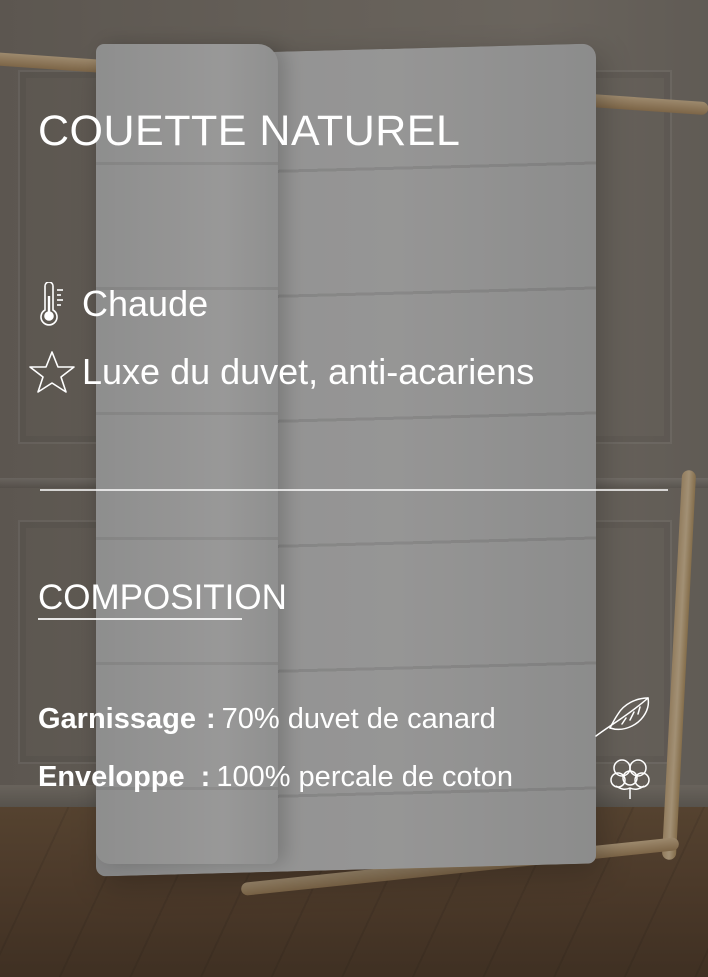 The image size is (708, 977). Describe the element at coordinates (249, 131) in the screenshot. I see `product-title: COUETTE NATUREL` at that location.